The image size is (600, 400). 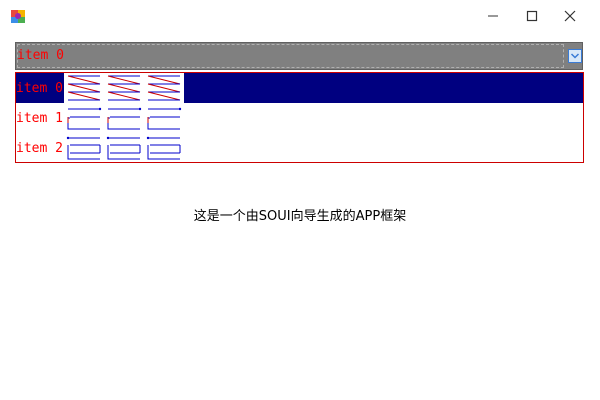 What do you see at coordinates (39, 118) in the screenshot?
I see `list-item-label: item 1` at bounding box center [39, 118].